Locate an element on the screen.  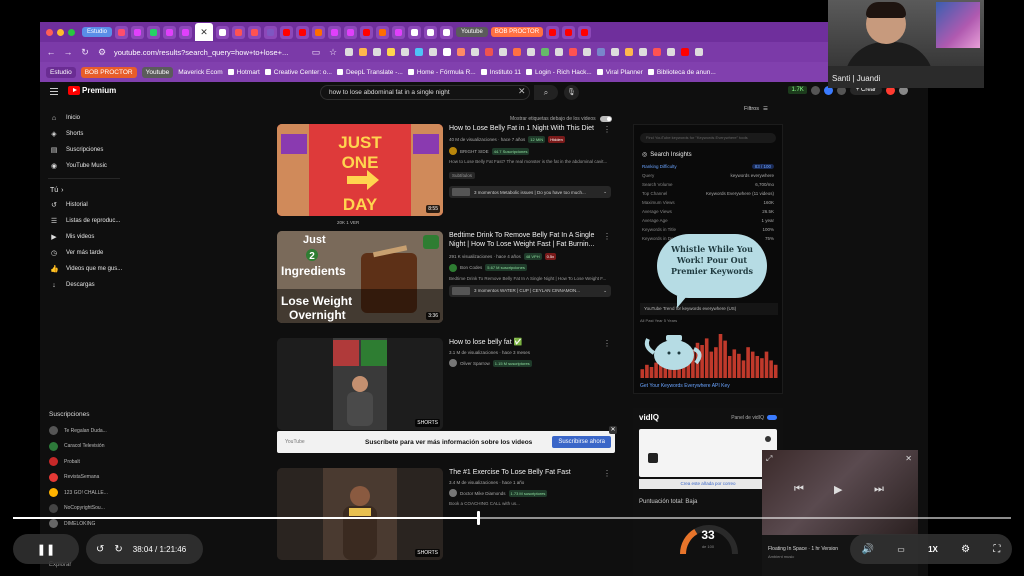
site-info-icon: ⚙ is located at coordinates (102, 52).